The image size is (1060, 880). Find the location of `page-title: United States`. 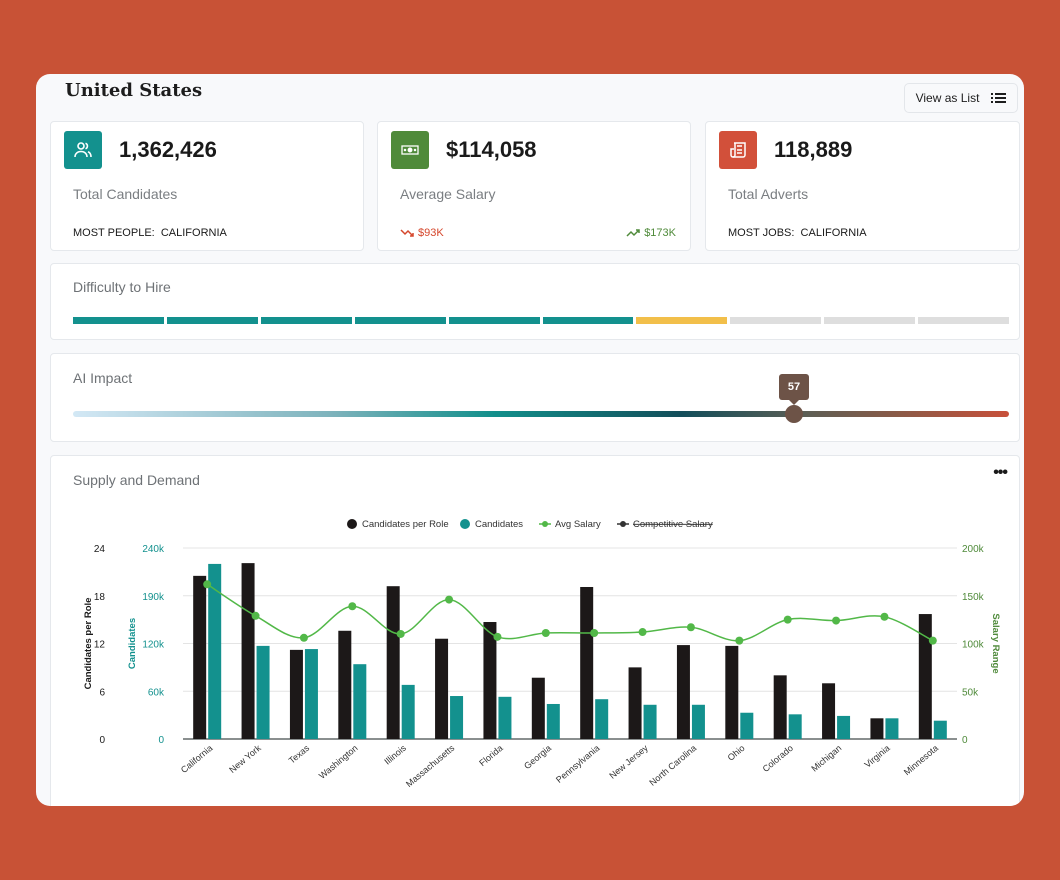

page-title: United States is located at coordinates (134, 90).